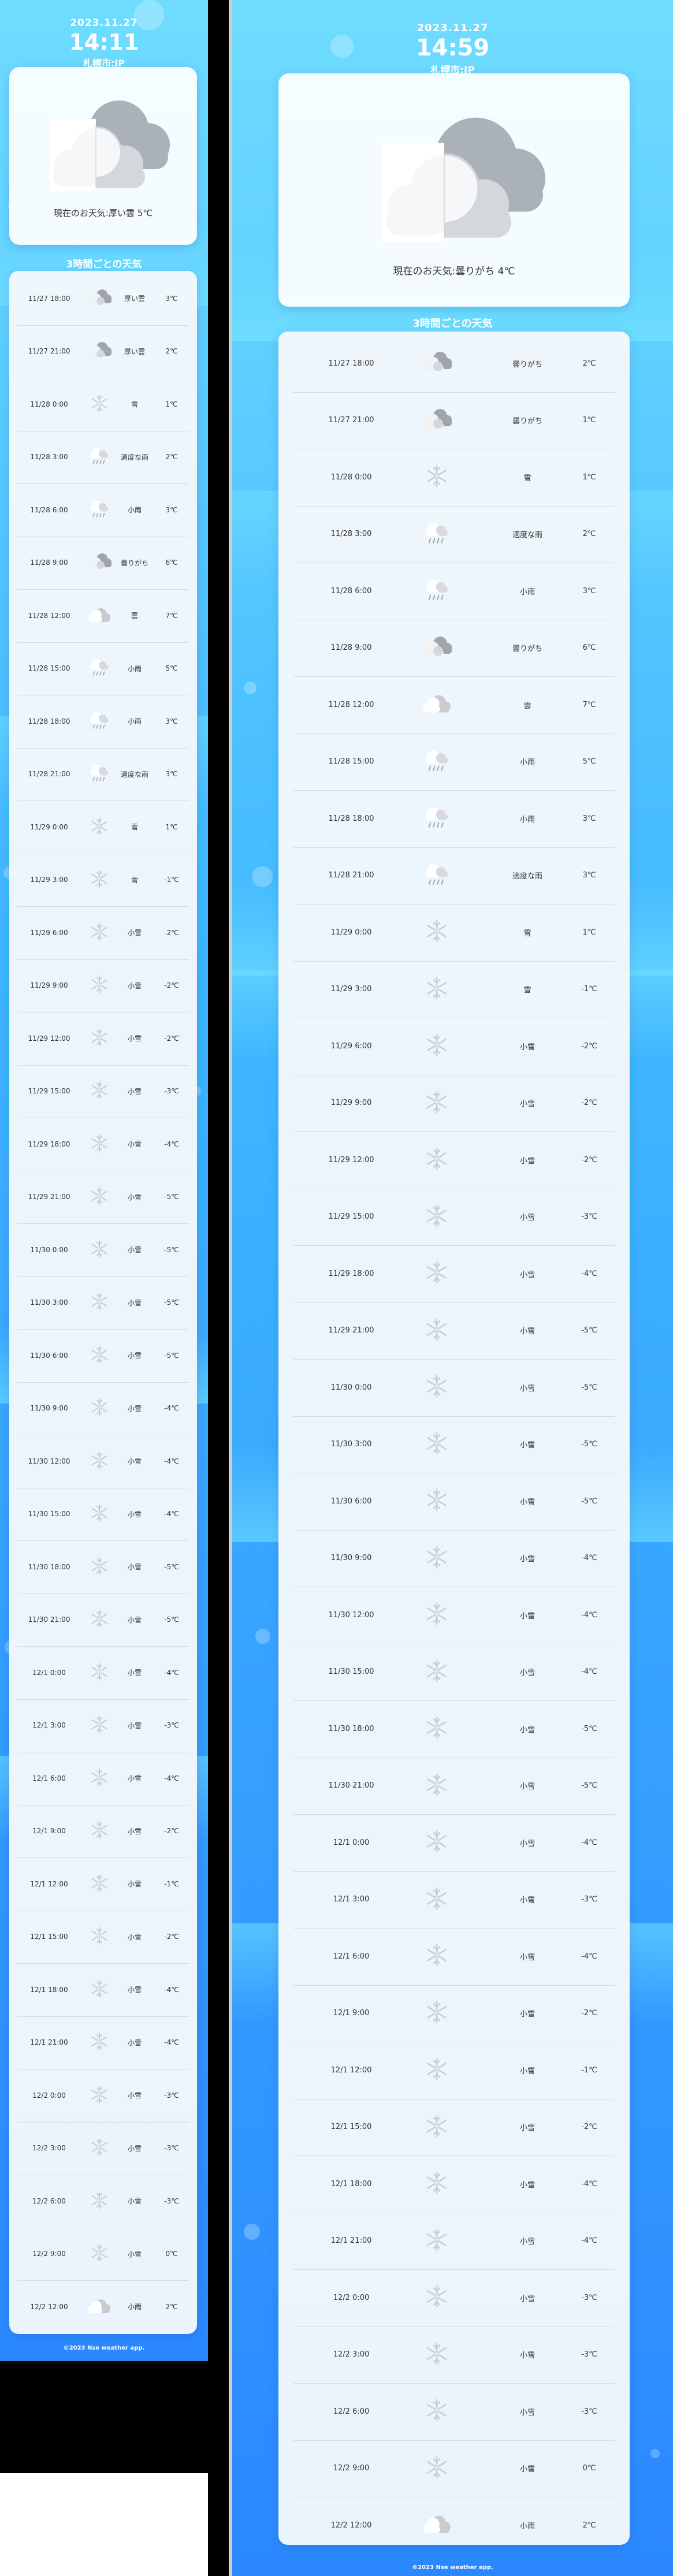 This screenshot has height=2576, width=673. I want to click on forecast-temperature: 7℃, so click(171, 615).